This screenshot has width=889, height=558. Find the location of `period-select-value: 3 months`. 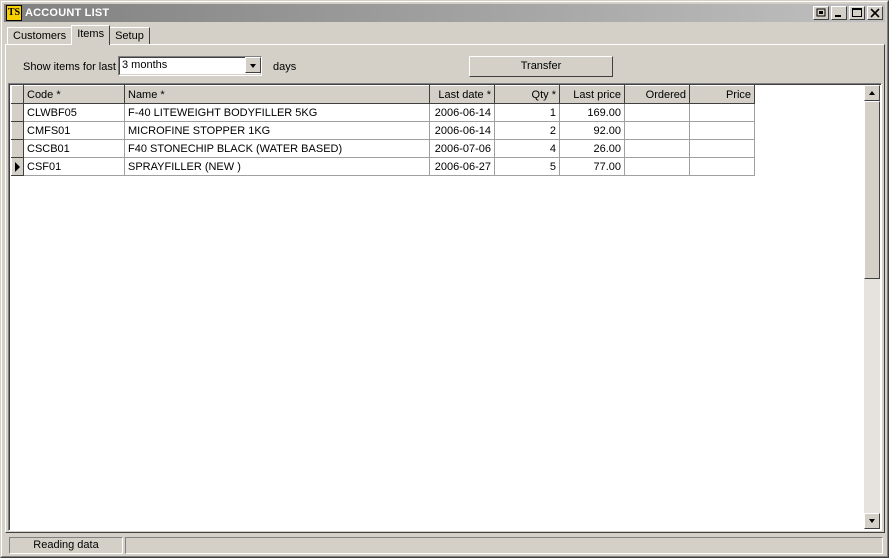

period-select-value: 3 months is located at coordinates (145, 65).